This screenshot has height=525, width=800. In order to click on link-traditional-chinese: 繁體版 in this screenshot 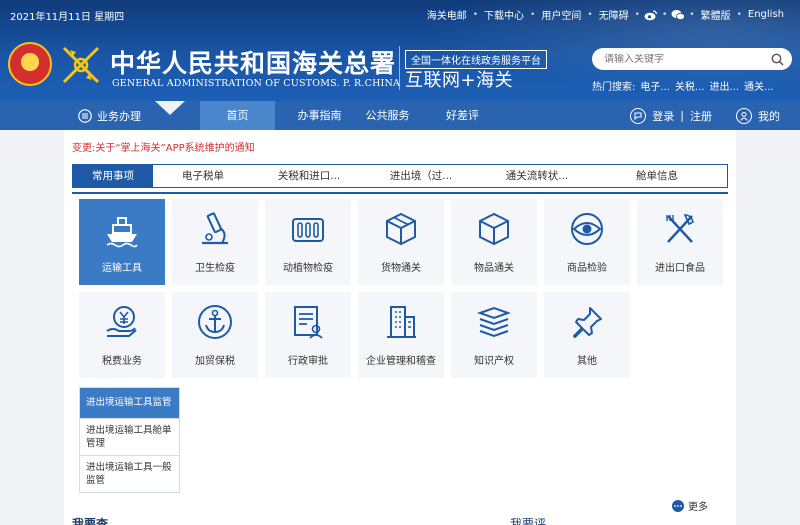, I will do `click(716, 14)`.